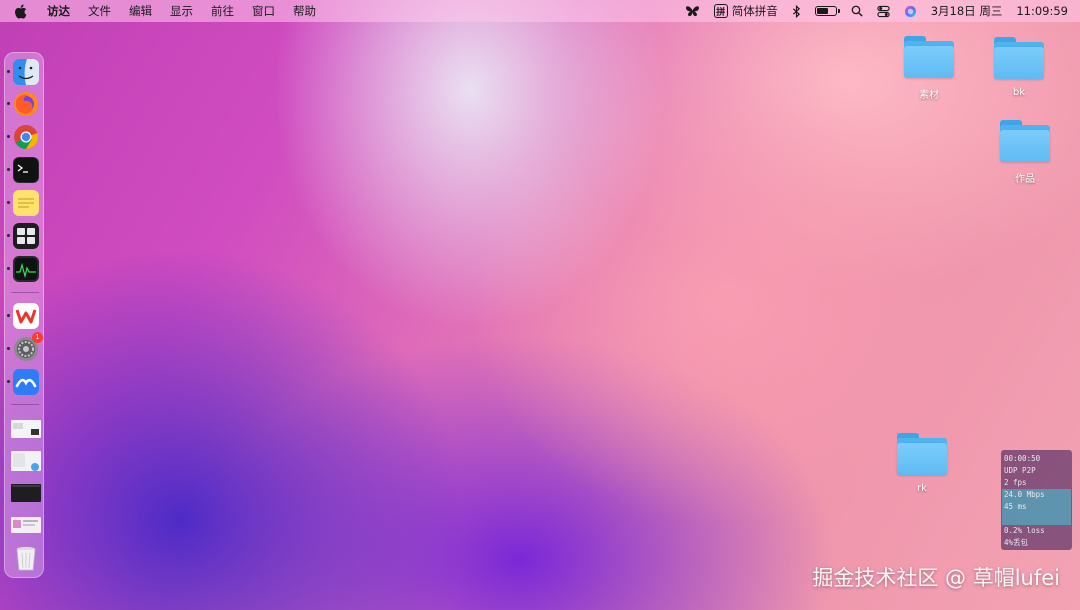 This screenshot has height=610, width=1080. What do you see at coordinates (26, 72) in the screenshot?
I see `finder-icon` at bounding box center [26, 72].